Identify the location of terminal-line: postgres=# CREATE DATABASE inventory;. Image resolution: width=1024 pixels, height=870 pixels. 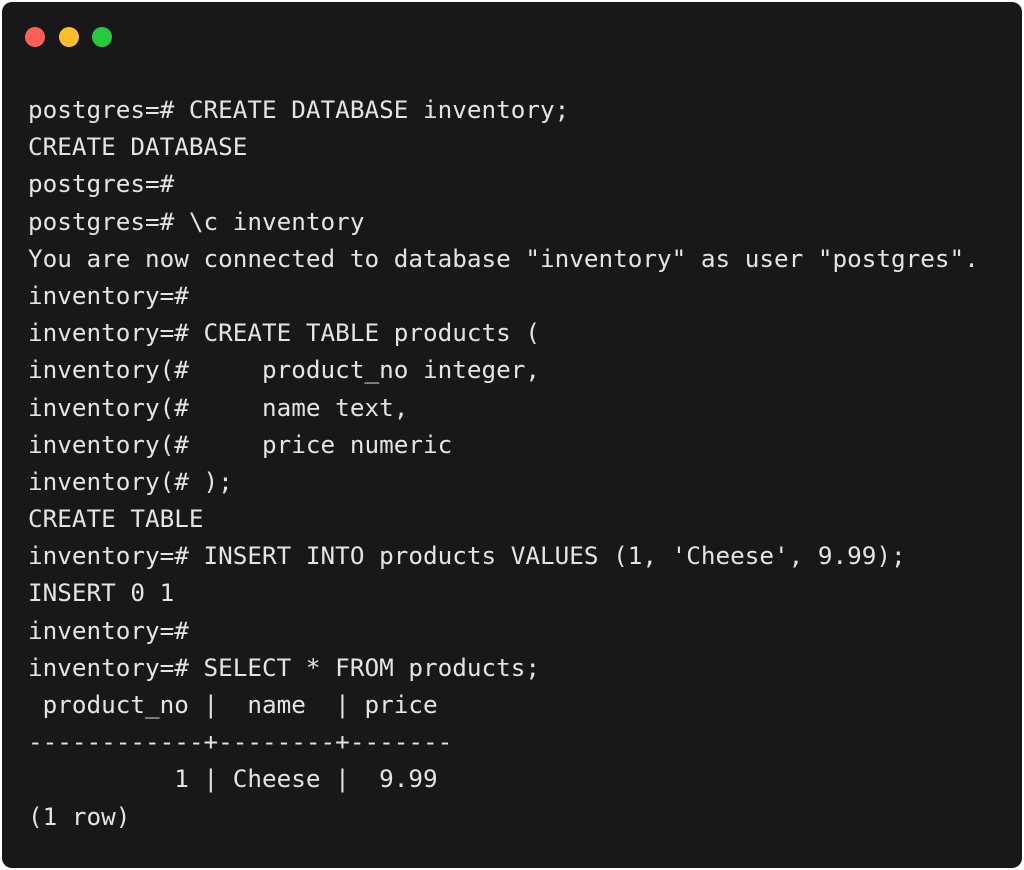
(299, 109).